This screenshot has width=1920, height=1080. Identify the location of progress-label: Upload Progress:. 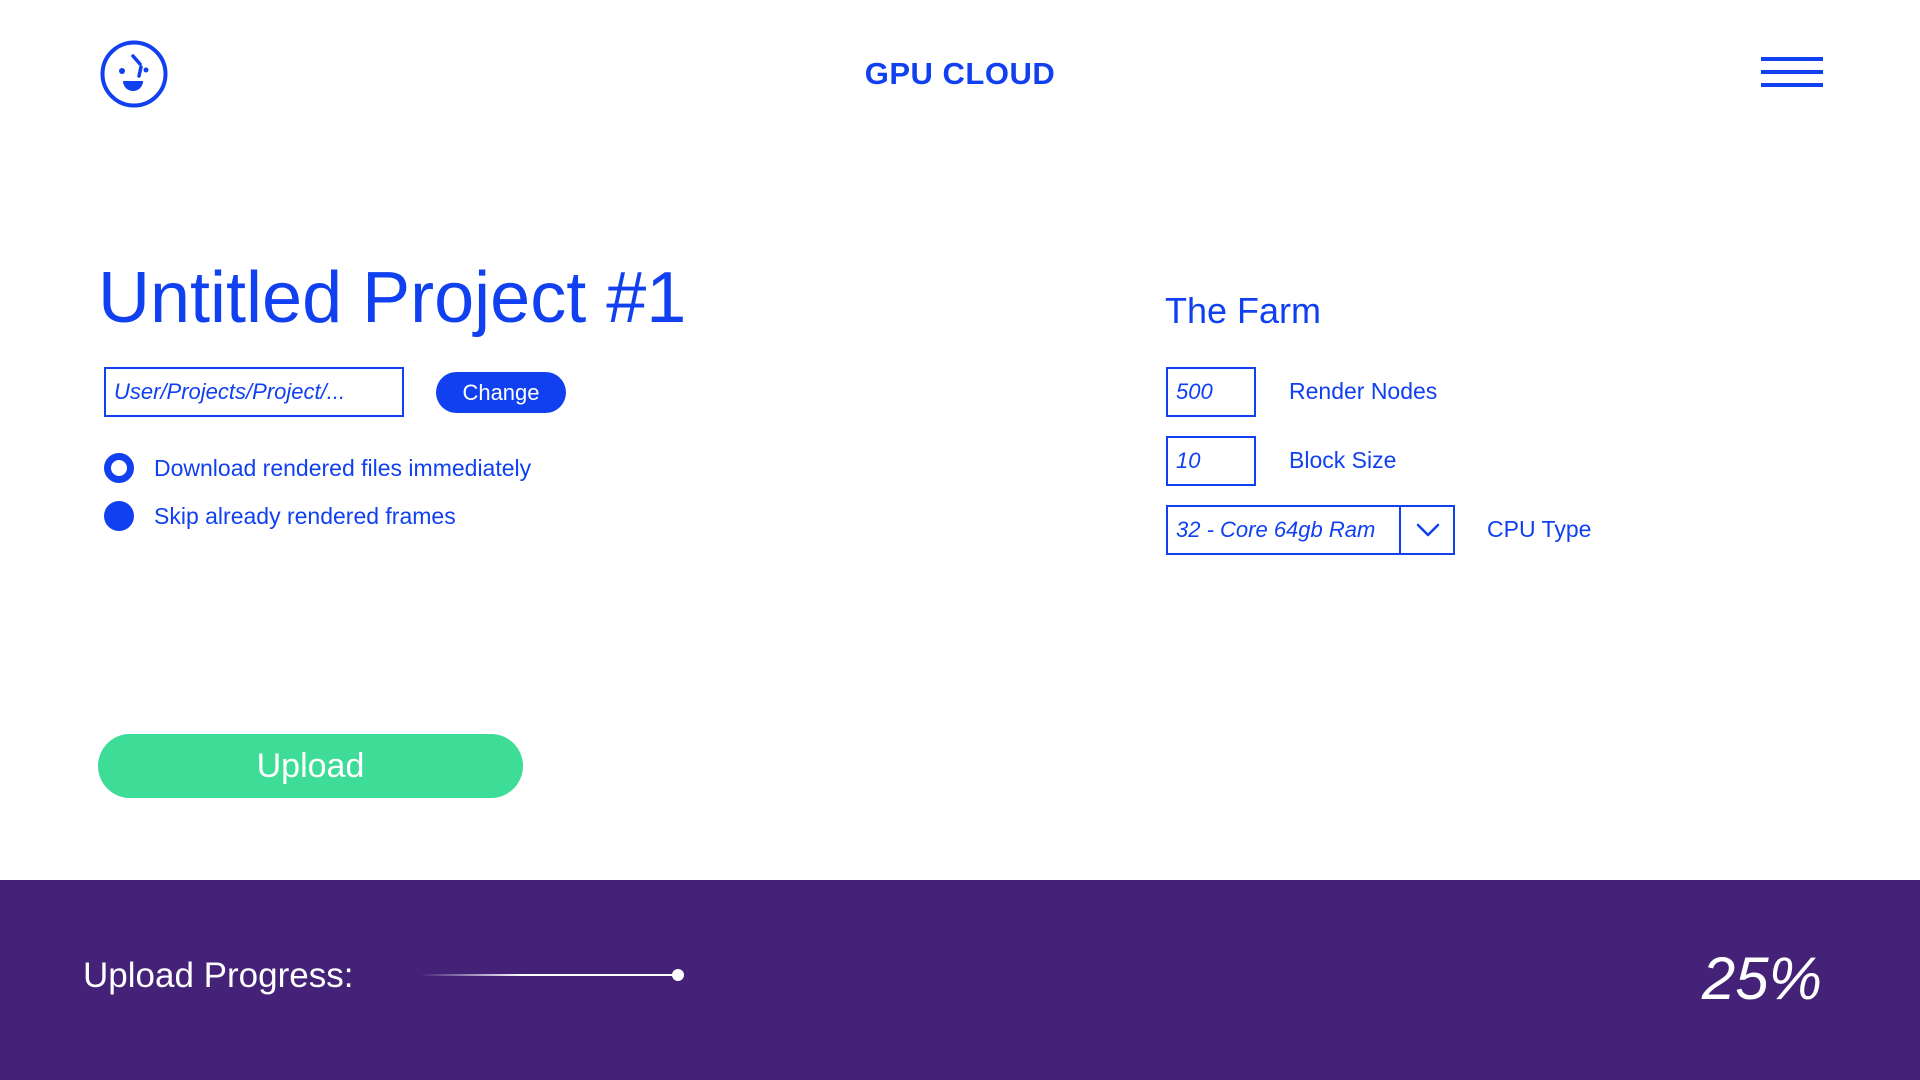
(218, 975).